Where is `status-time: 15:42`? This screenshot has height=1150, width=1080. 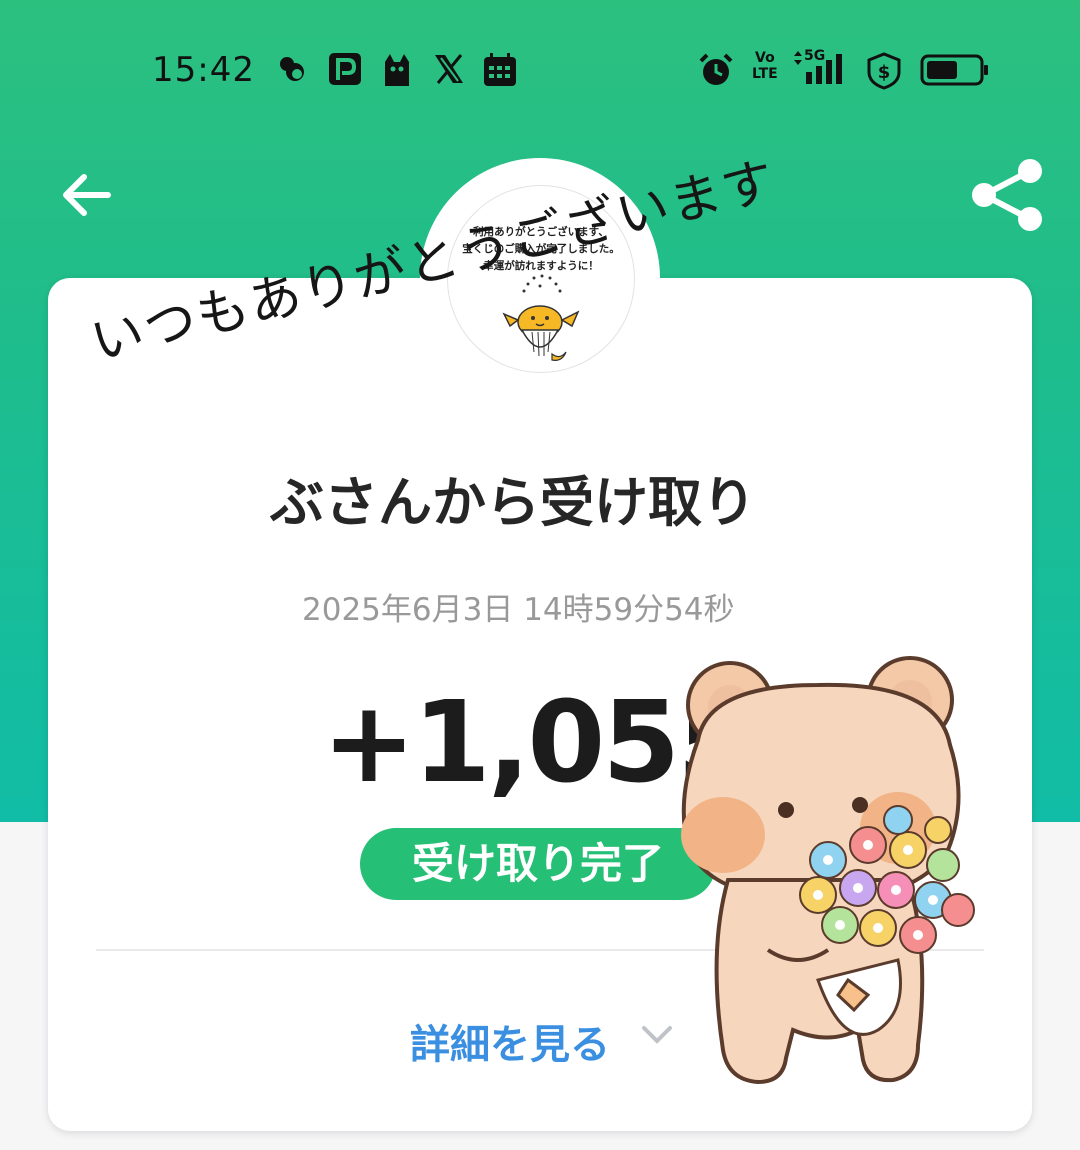
status-time: 15:42 is located at coordinates (203, 70).